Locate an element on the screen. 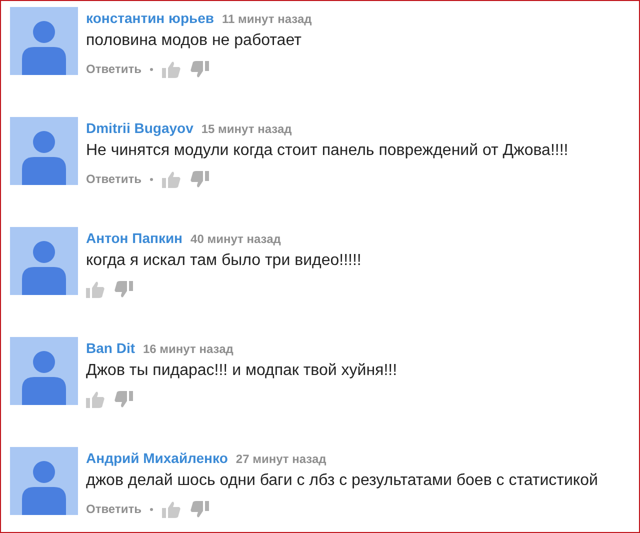 The image size is (640, 533). timestamp: 40 минут назад is located at coordinates (235, 239).